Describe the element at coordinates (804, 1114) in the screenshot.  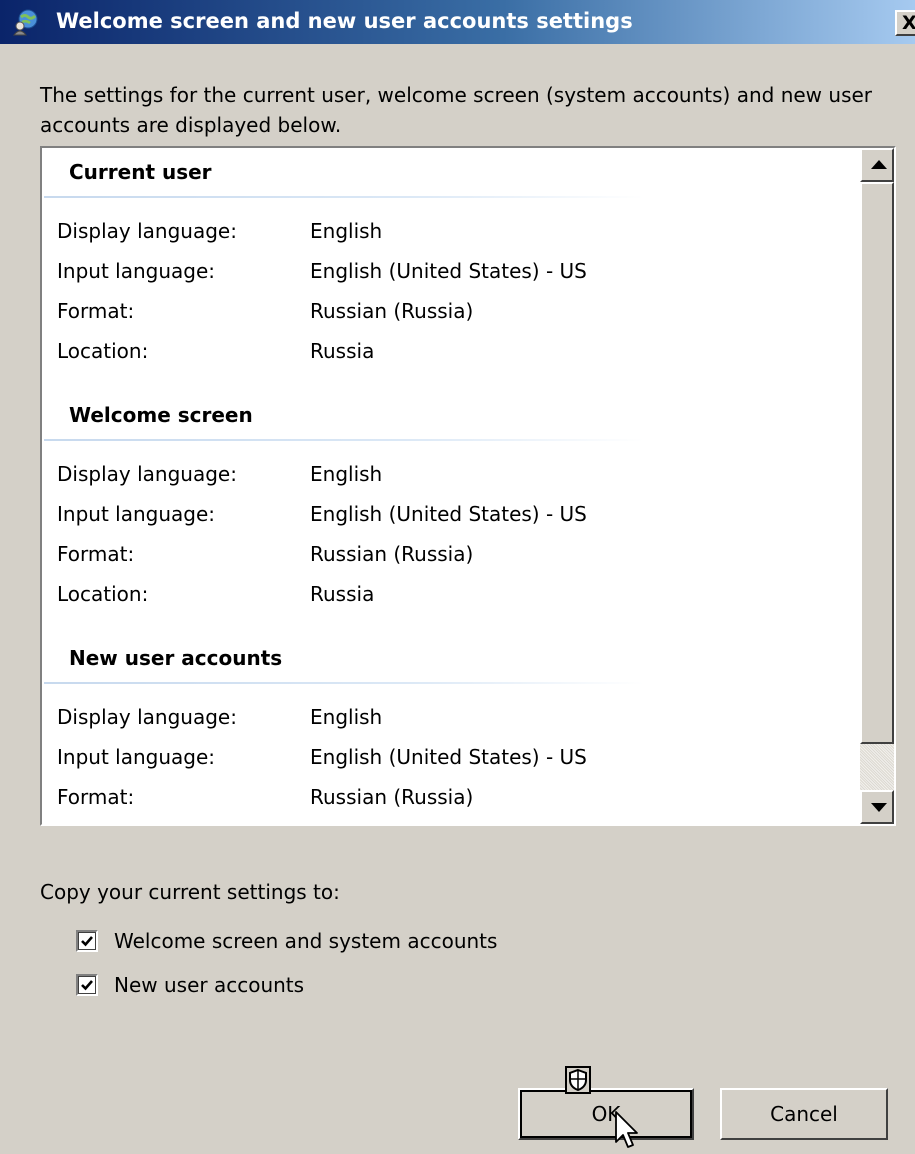
I see `cancel-button: Cancel` at that location.